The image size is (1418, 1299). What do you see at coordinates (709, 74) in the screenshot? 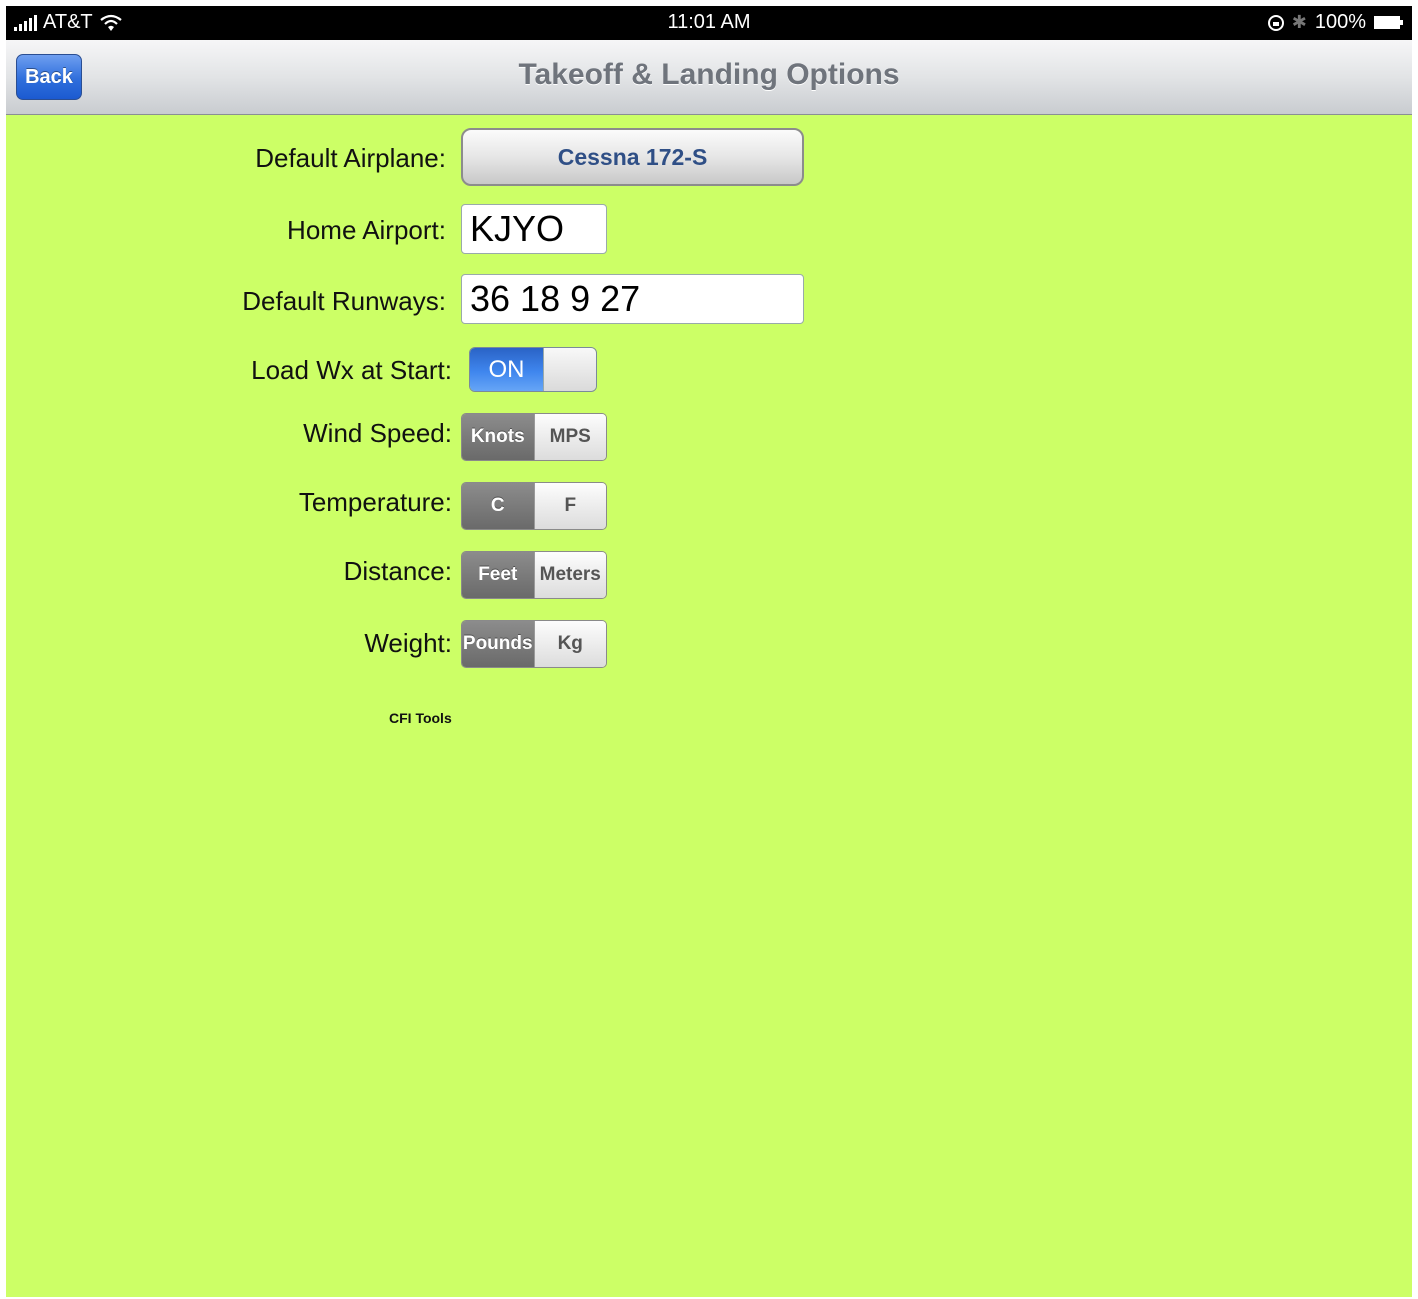
I see `page-title: Takeoff & Landing Options` at bounding box center [709, 74].